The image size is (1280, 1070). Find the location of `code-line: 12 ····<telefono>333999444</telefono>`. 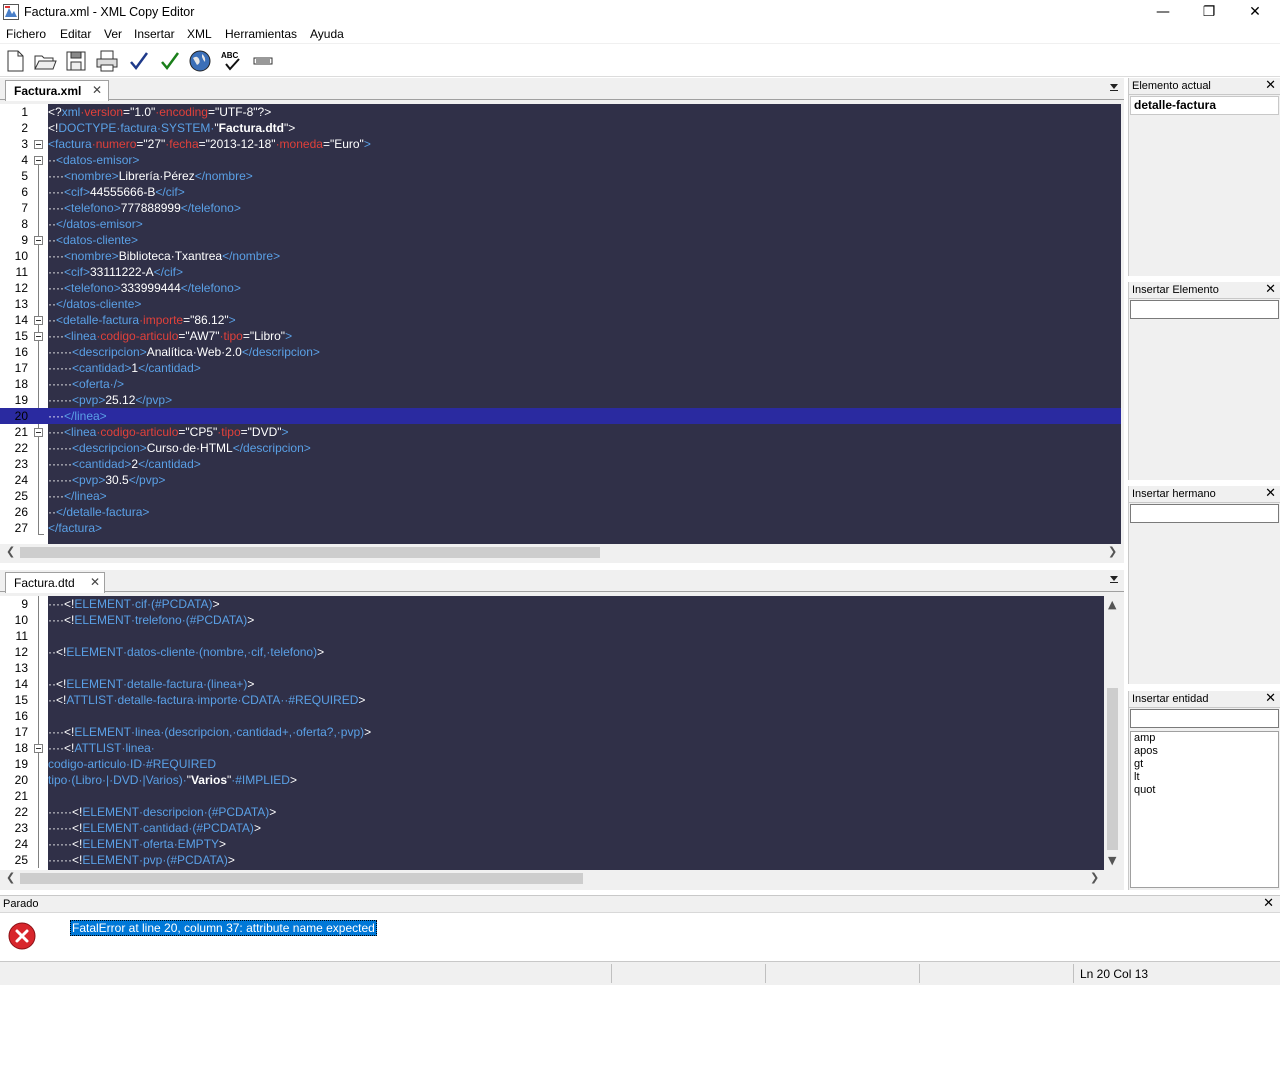

code-line: 12 ····<telefono>333999444</telefono> is located at coordinates (560, 288).